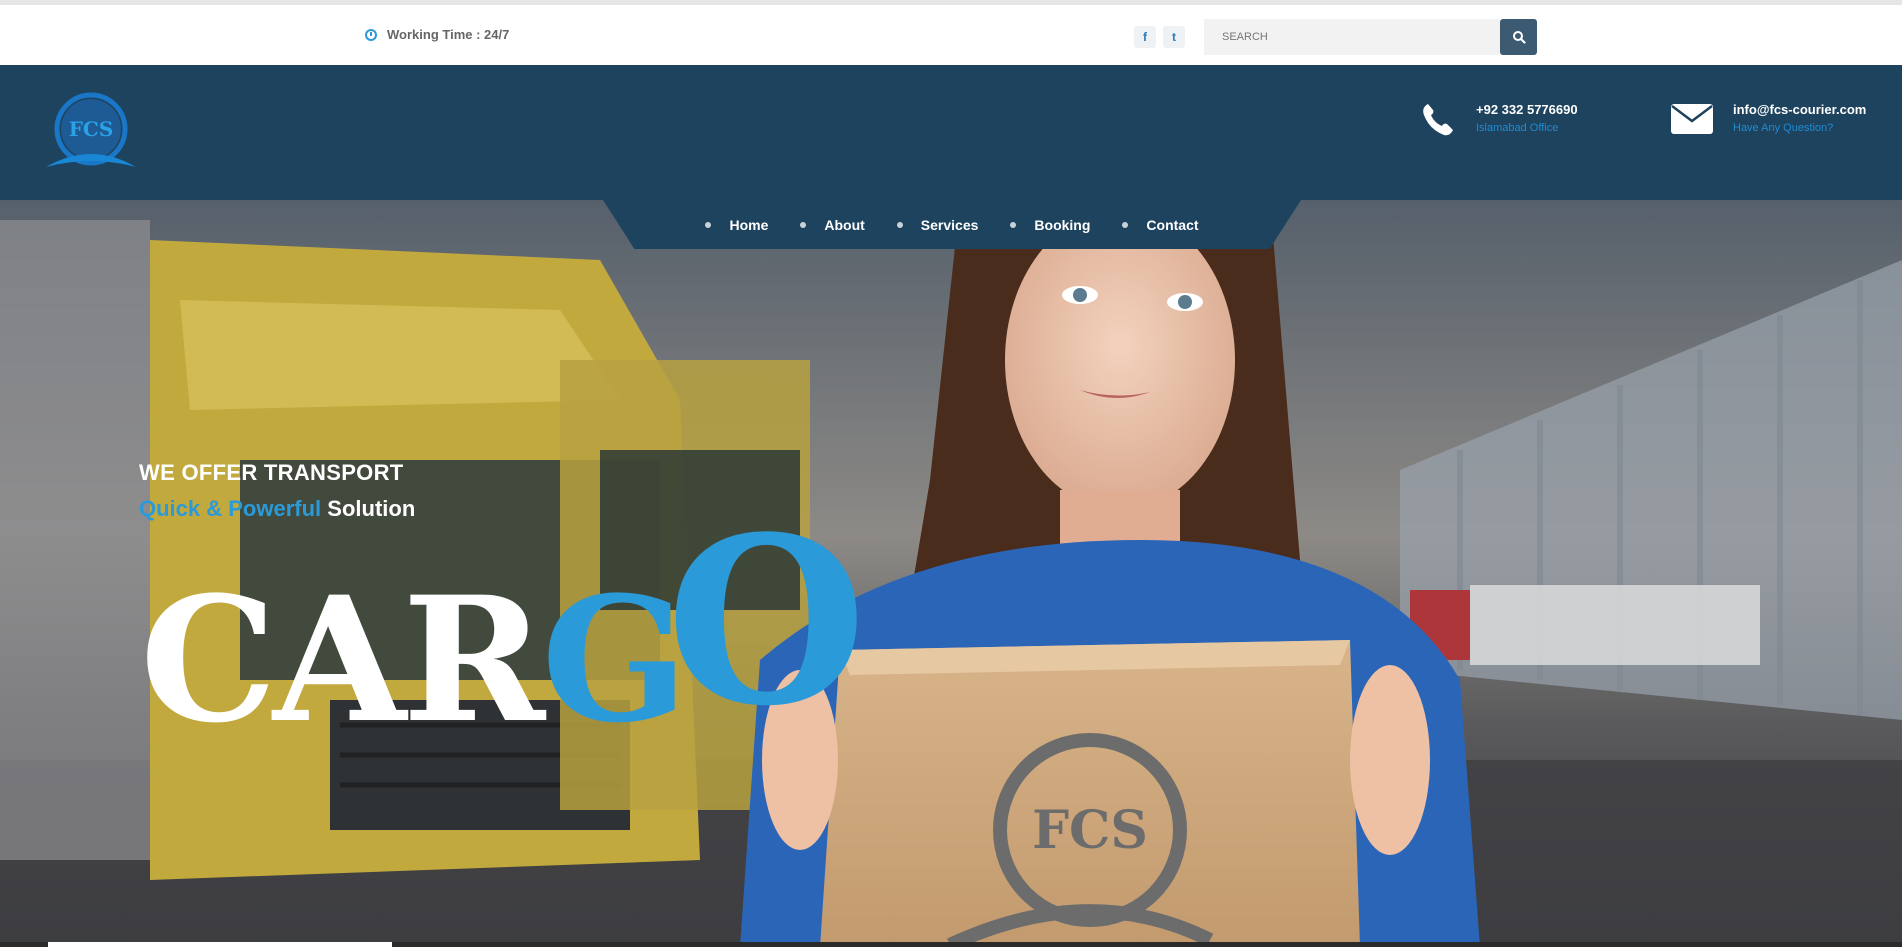  I want to click on phone-number: +92 332 5776690, so click(1527, 110).